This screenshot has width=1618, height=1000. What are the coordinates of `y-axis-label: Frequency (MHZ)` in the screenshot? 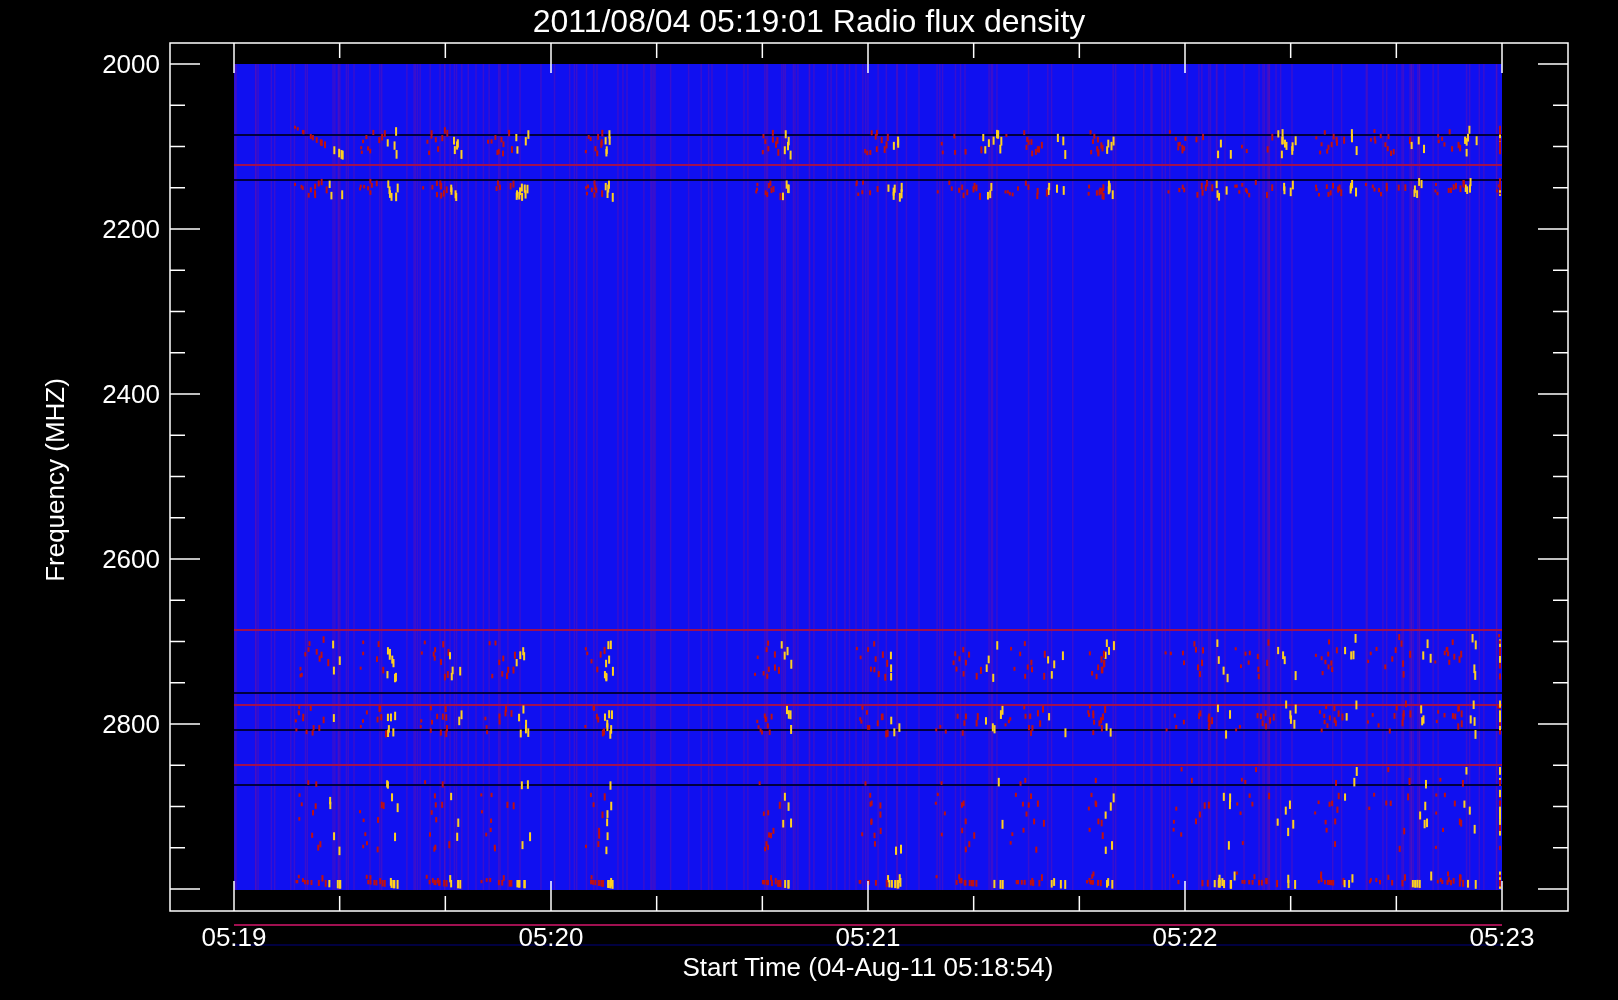 It's located at (55, 480).